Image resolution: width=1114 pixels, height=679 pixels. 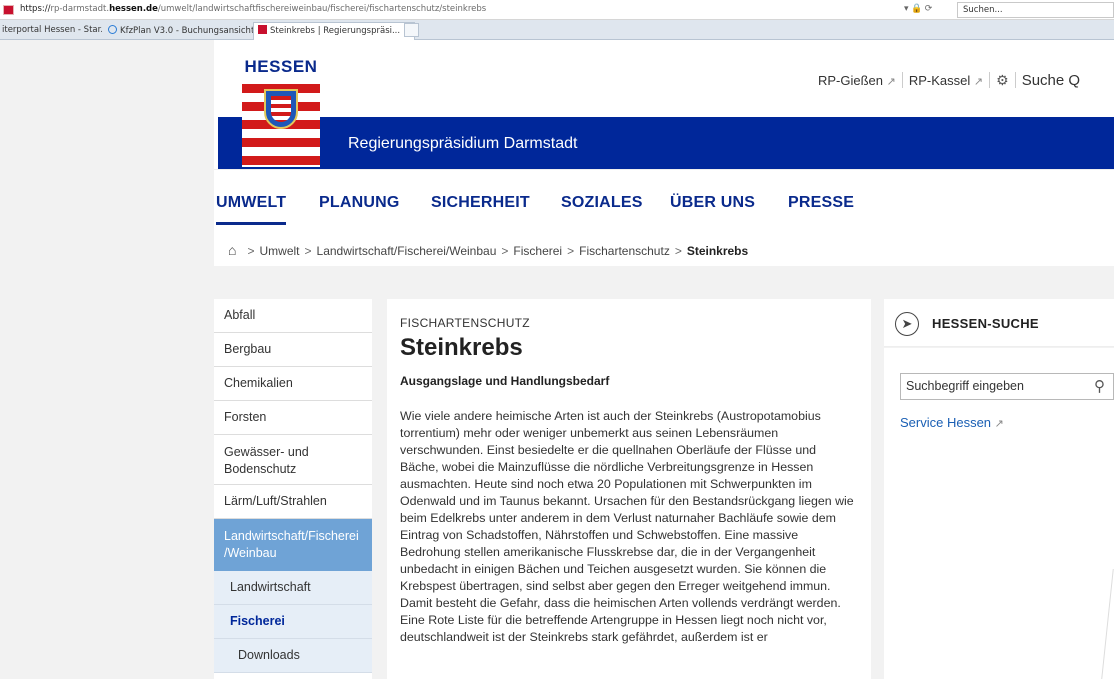 I want to click on hessen-logo: HESSEN, so click(x=281, y=112).